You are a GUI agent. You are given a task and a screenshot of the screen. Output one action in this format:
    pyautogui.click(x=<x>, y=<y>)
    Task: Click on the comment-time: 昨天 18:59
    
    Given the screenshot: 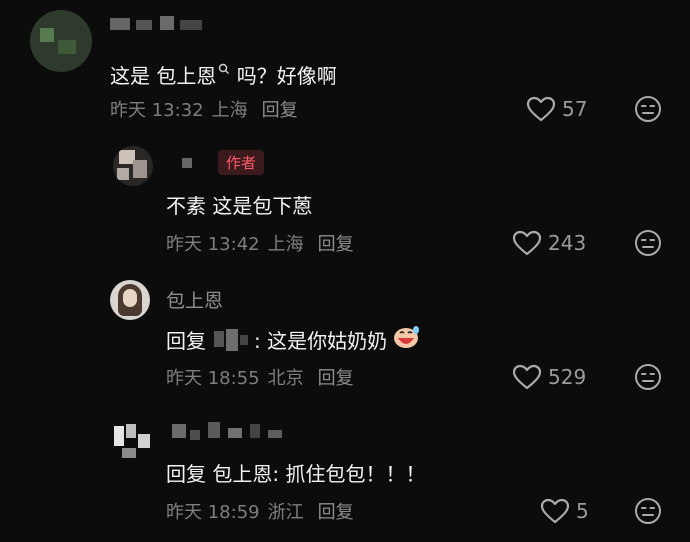 What is the action you would take?
    pyautogui.click(x=213, y=512)
    